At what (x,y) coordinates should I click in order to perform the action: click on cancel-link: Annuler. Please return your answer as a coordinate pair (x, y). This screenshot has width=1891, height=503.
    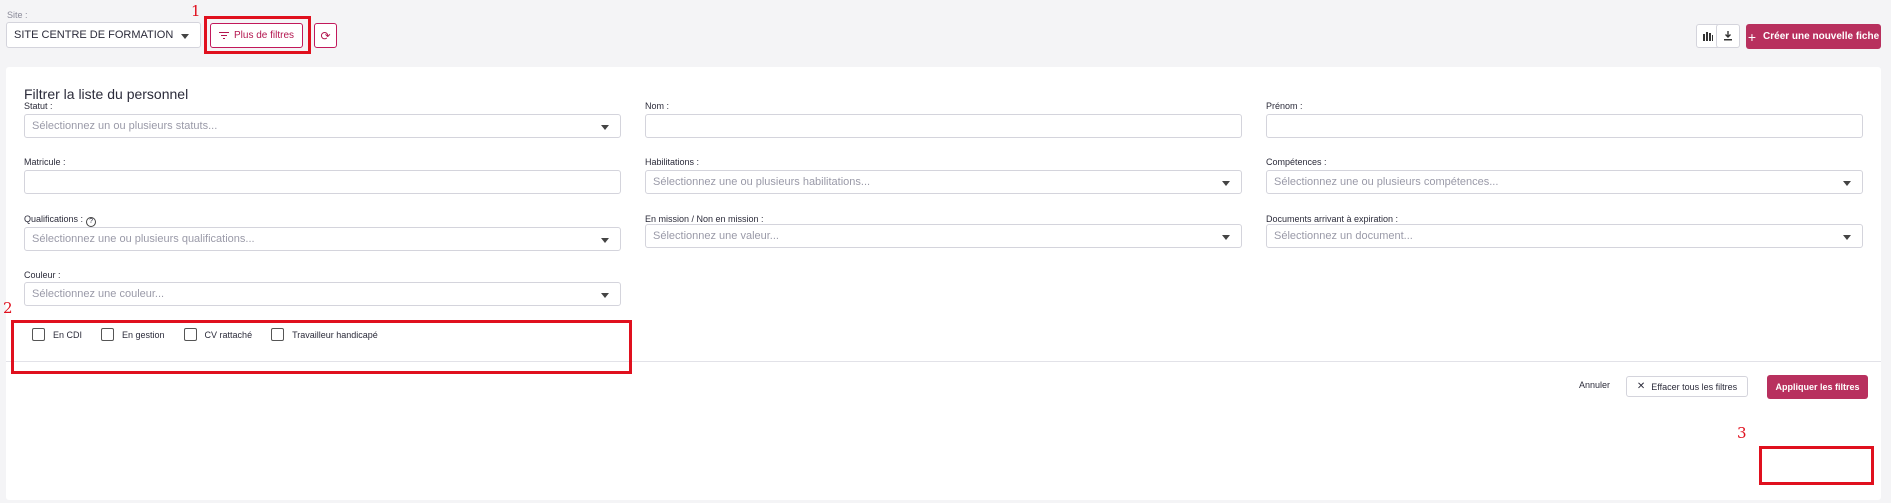
    Looking at the image, I should click on (1594, 385).